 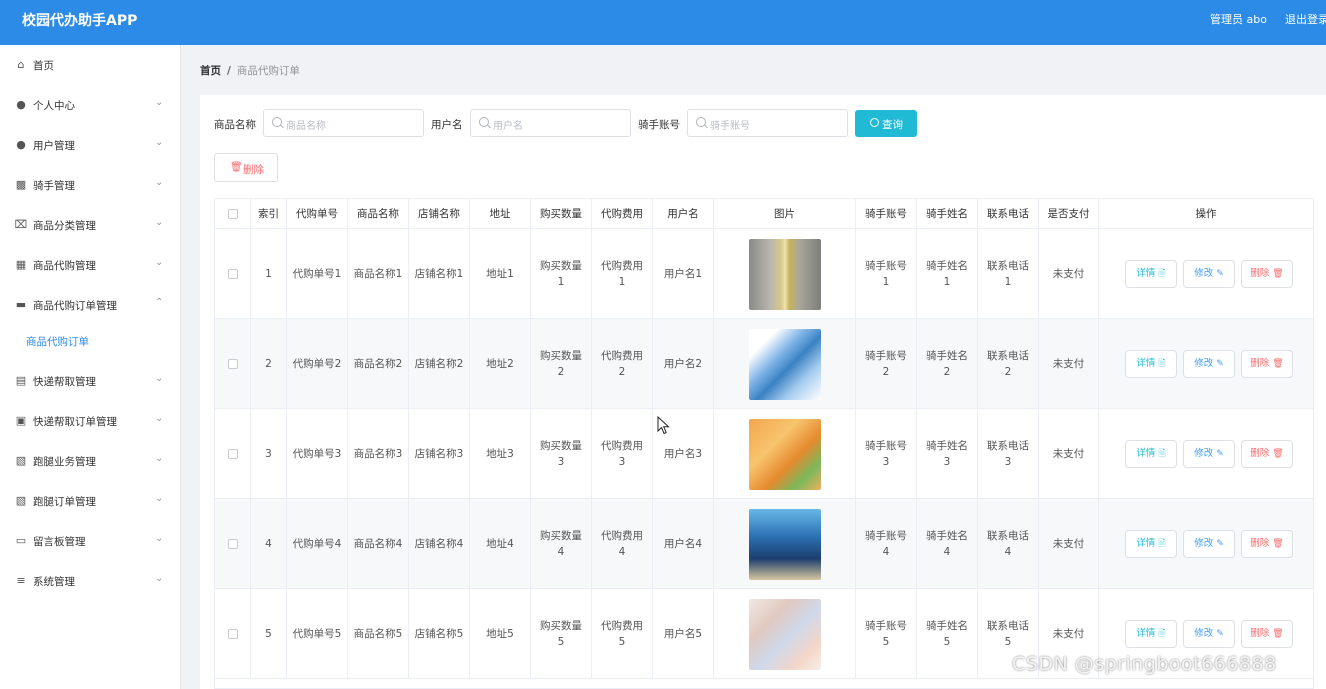 I want to click on sidebar-item-system-management: ≡ 系统管理 ⌄, so click(x=90, y=581).